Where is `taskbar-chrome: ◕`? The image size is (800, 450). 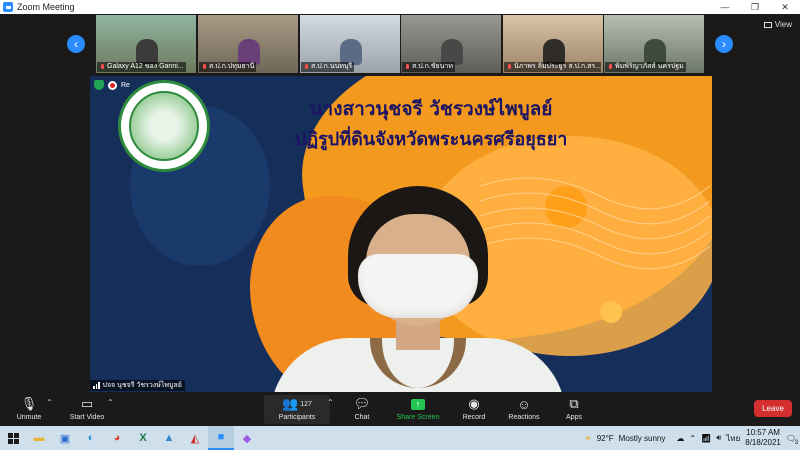 taskbar-chrome: ◕ is located at coordinates (117, 438).